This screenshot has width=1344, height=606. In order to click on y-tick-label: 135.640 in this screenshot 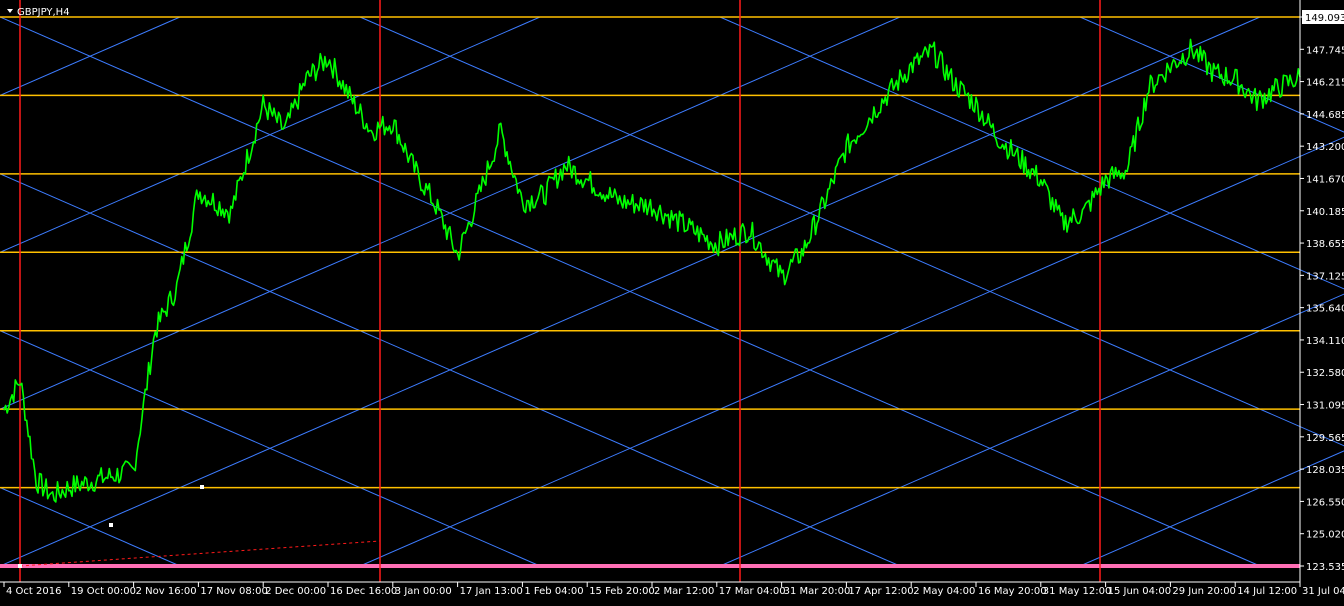, I will do `click(1325, 309)`.